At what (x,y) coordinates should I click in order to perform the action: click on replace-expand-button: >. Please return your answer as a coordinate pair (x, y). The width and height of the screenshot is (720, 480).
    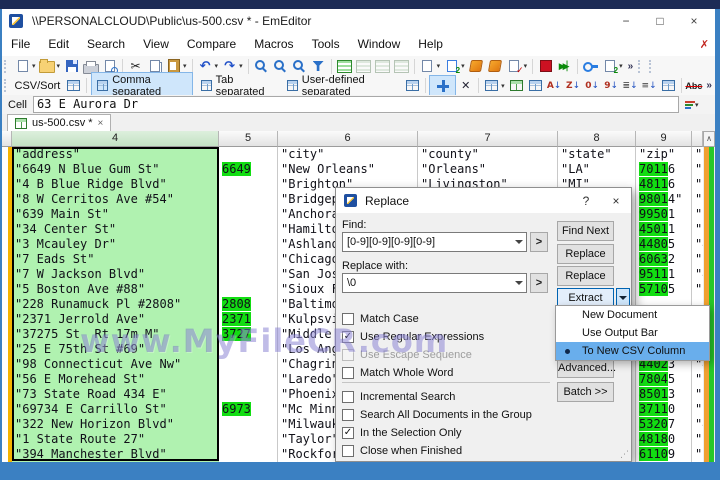
    Looking at the image, I should click on (539, 283).